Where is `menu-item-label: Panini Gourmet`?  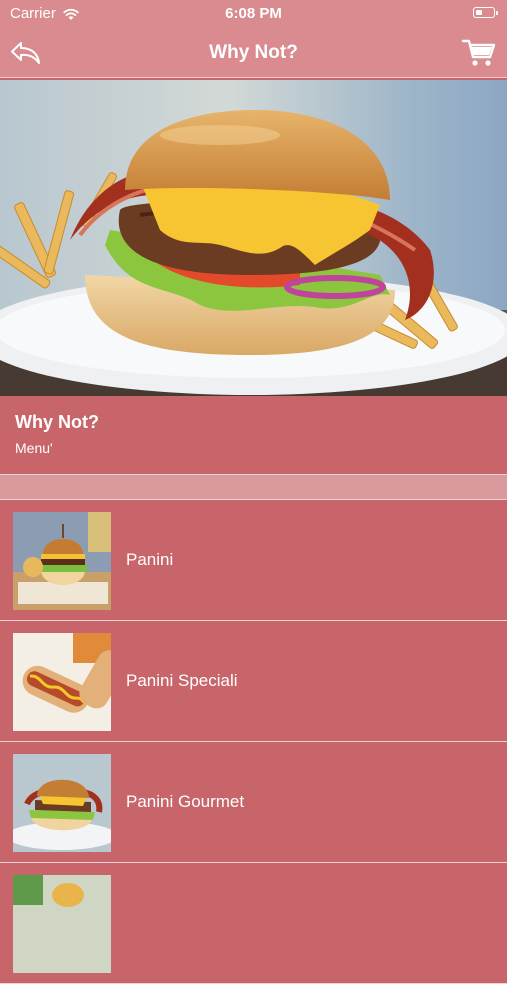 menu-item-label: Panini Gourmet is located at coordinates (185, 801).